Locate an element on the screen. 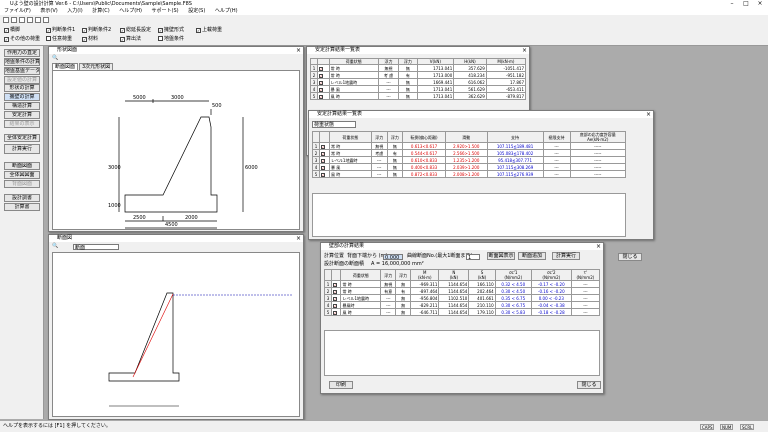 This screenshot has height=432, width=768. option-label: 上載荷重 is located at coordinates (212, 30).